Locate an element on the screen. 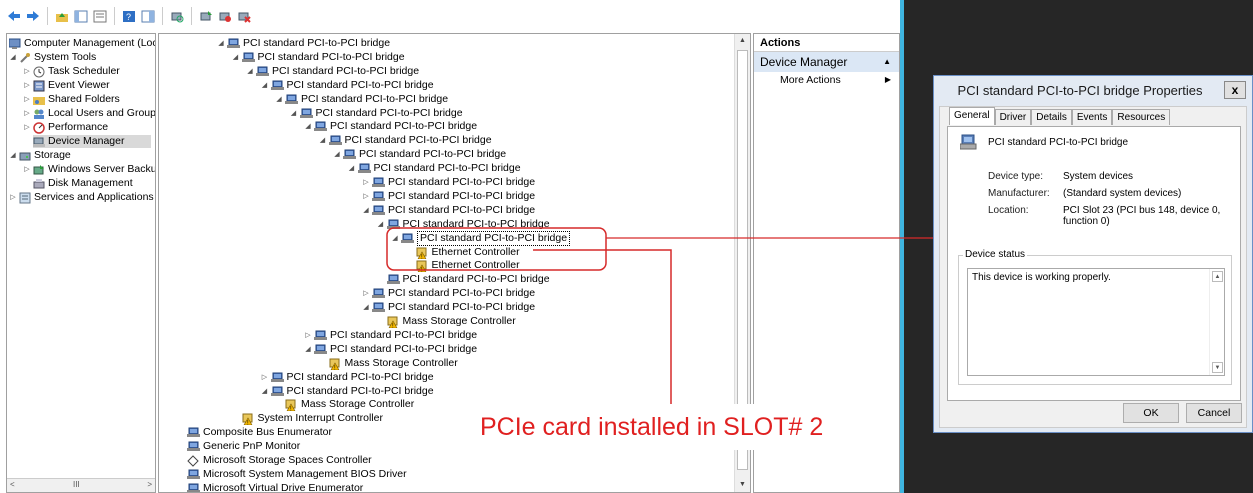 This screenshot has height=493, width=1253. device-tree-item: Composite Bus Enumerator is located at coordinates (259, 432).